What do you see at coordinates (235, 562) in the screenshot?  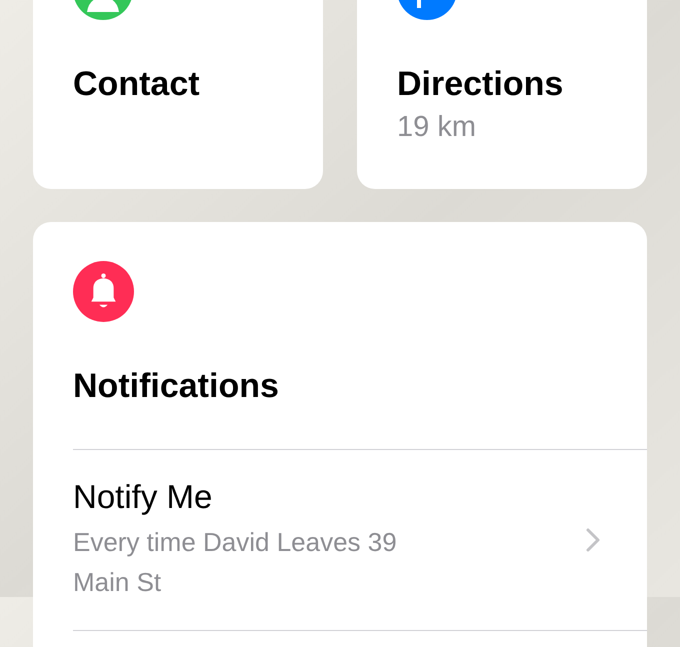 I see `row-subtitle: Every time David Leaves 39 Main St` at bounding box center [235, 562].